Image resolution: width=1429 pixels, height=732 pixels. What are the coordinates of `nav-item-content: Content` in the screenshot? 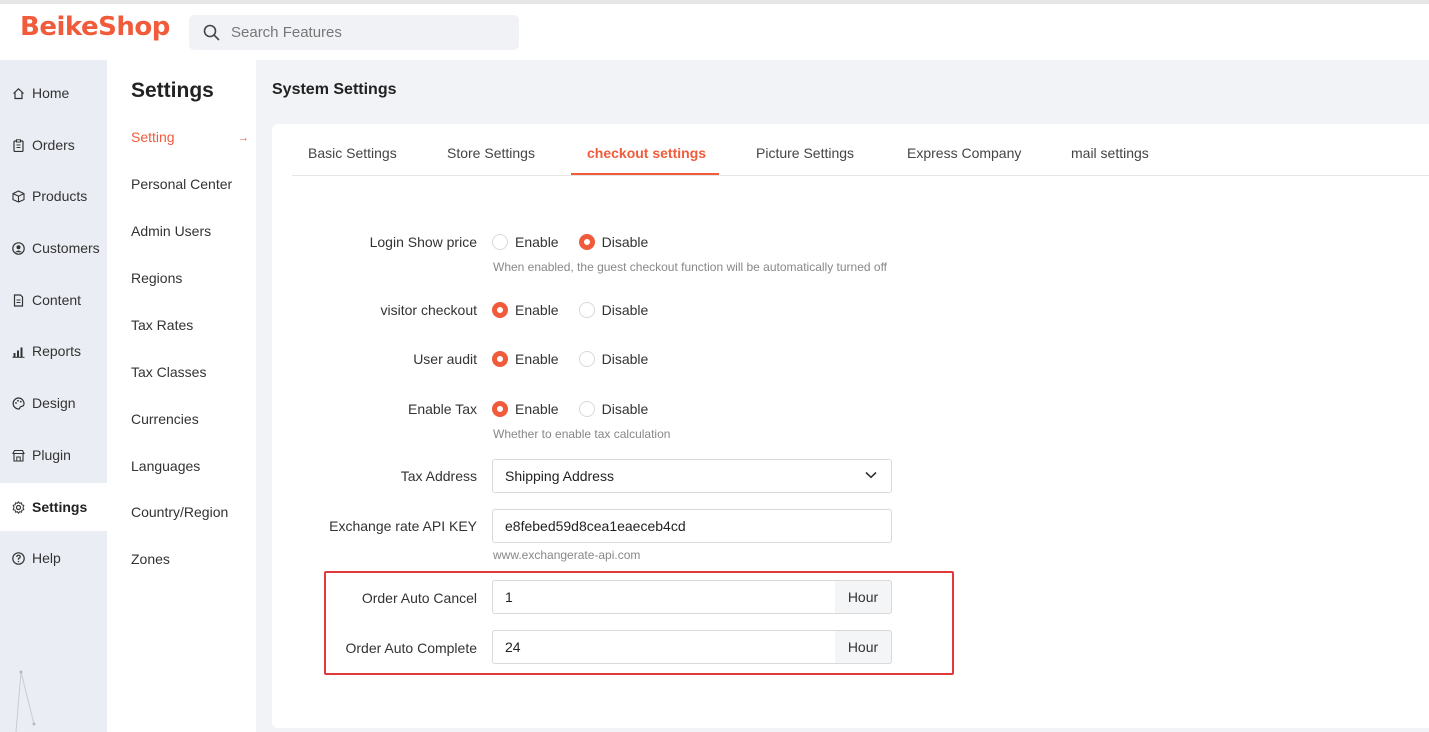 It's located at (53, 300).